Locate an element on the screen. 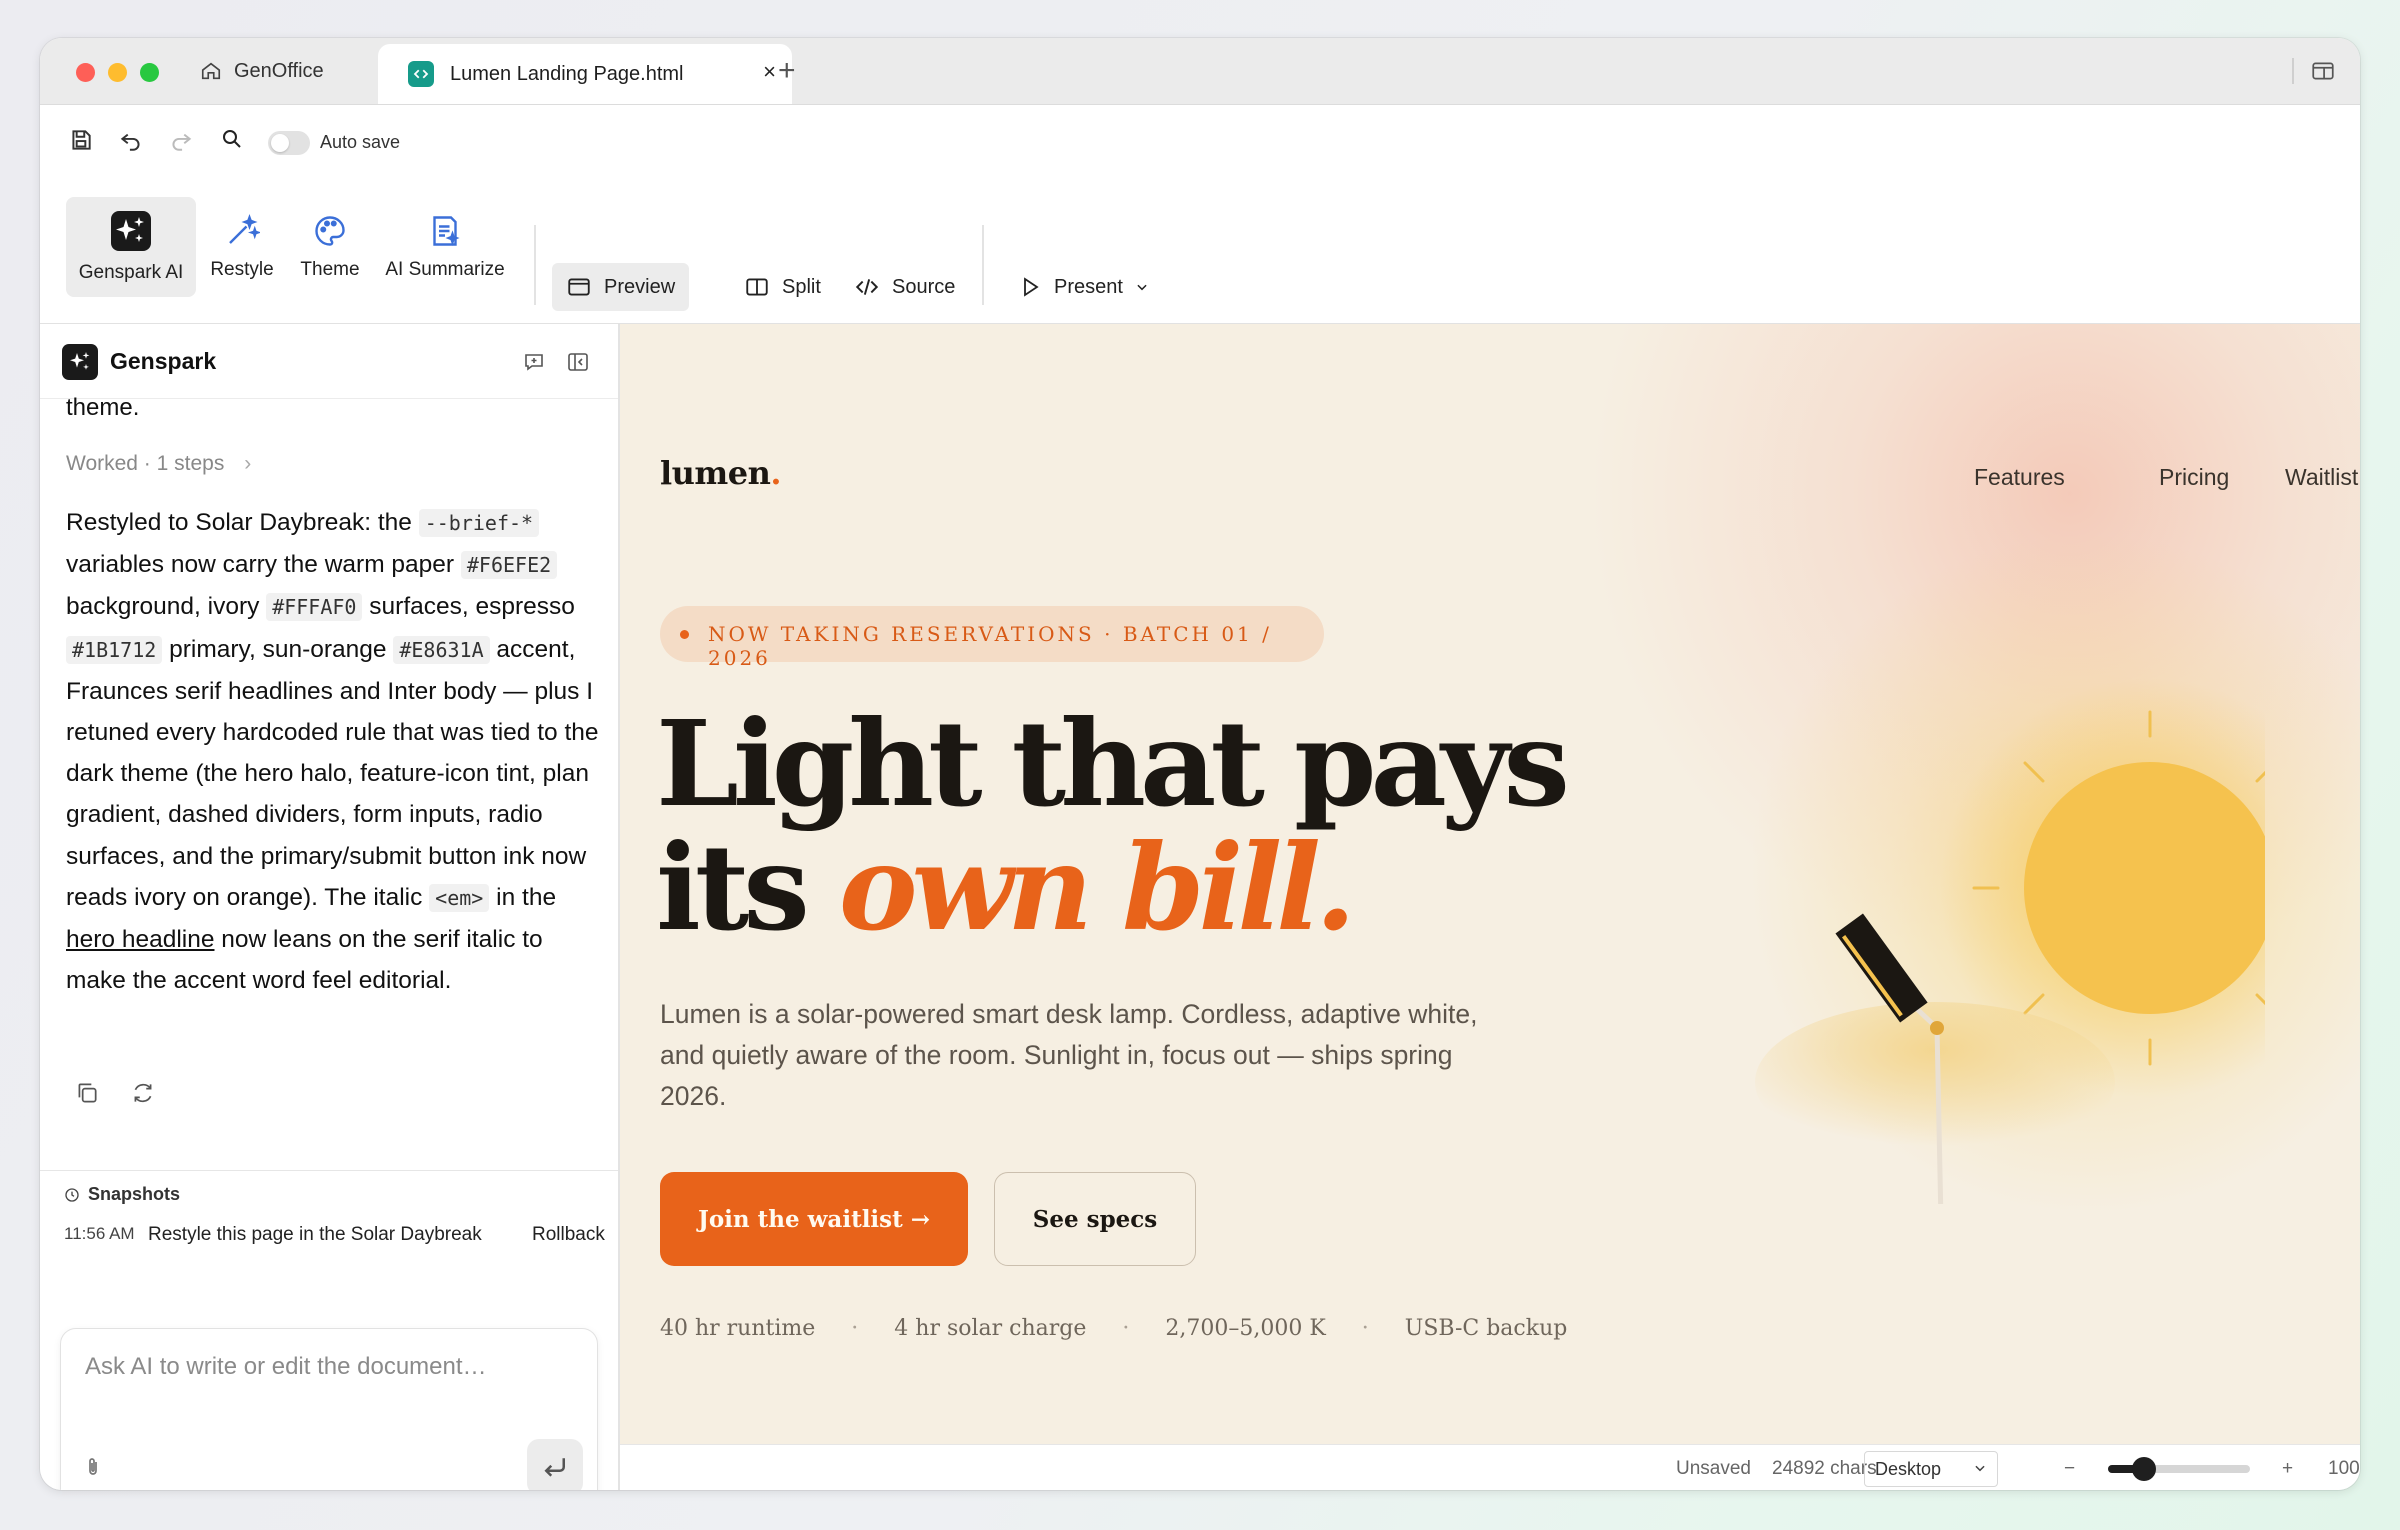  split-view-button: Split is located at coordinates (782, 287).